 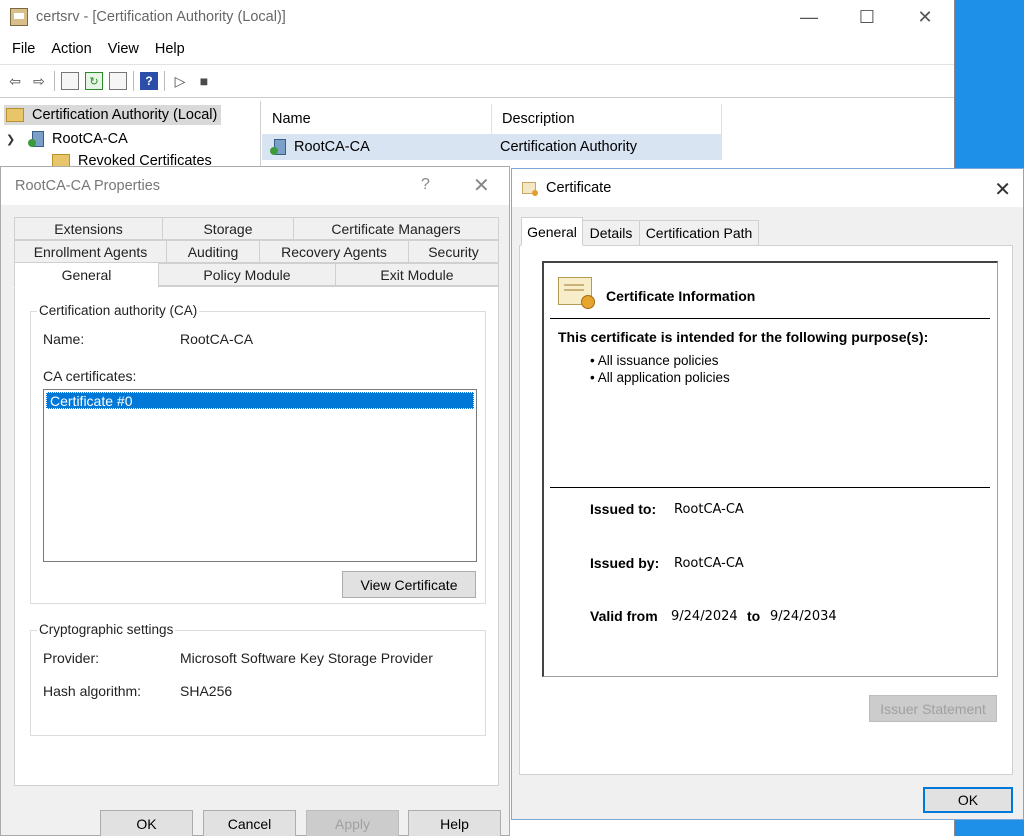 I want to click on ca-group-label: Certification authority (CA), so click(x=118, y=310).